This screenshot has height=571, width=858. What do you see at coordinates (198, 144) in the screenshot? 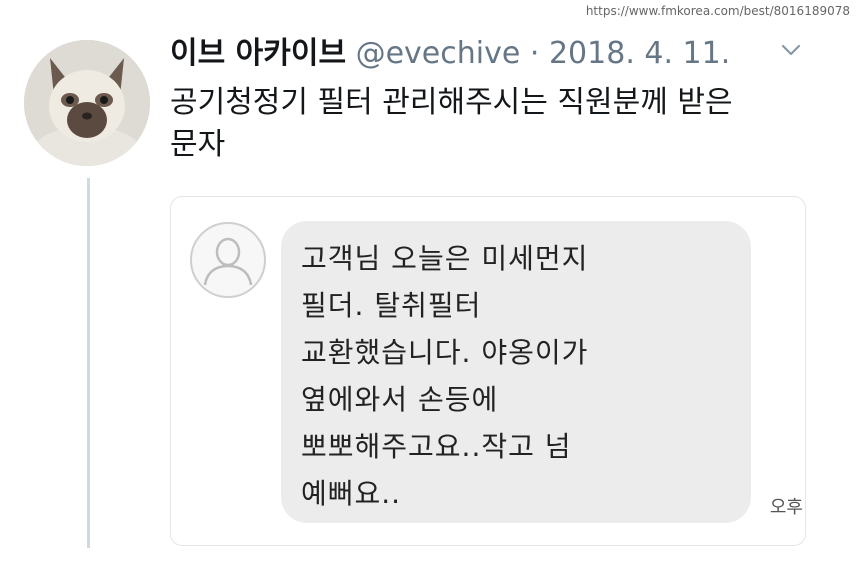
I see `tweet-text-line: 문자` at bounding box center [198, 144].